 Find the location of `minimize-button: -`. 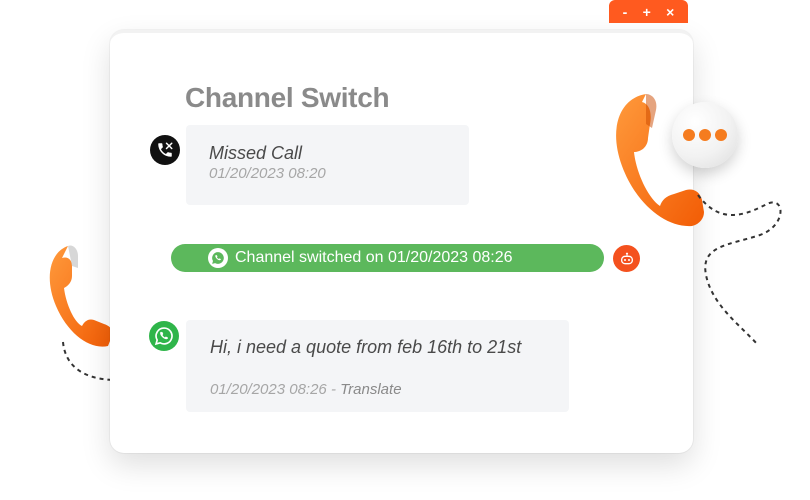

minimize-button: - is located at coordinates (625, 12).